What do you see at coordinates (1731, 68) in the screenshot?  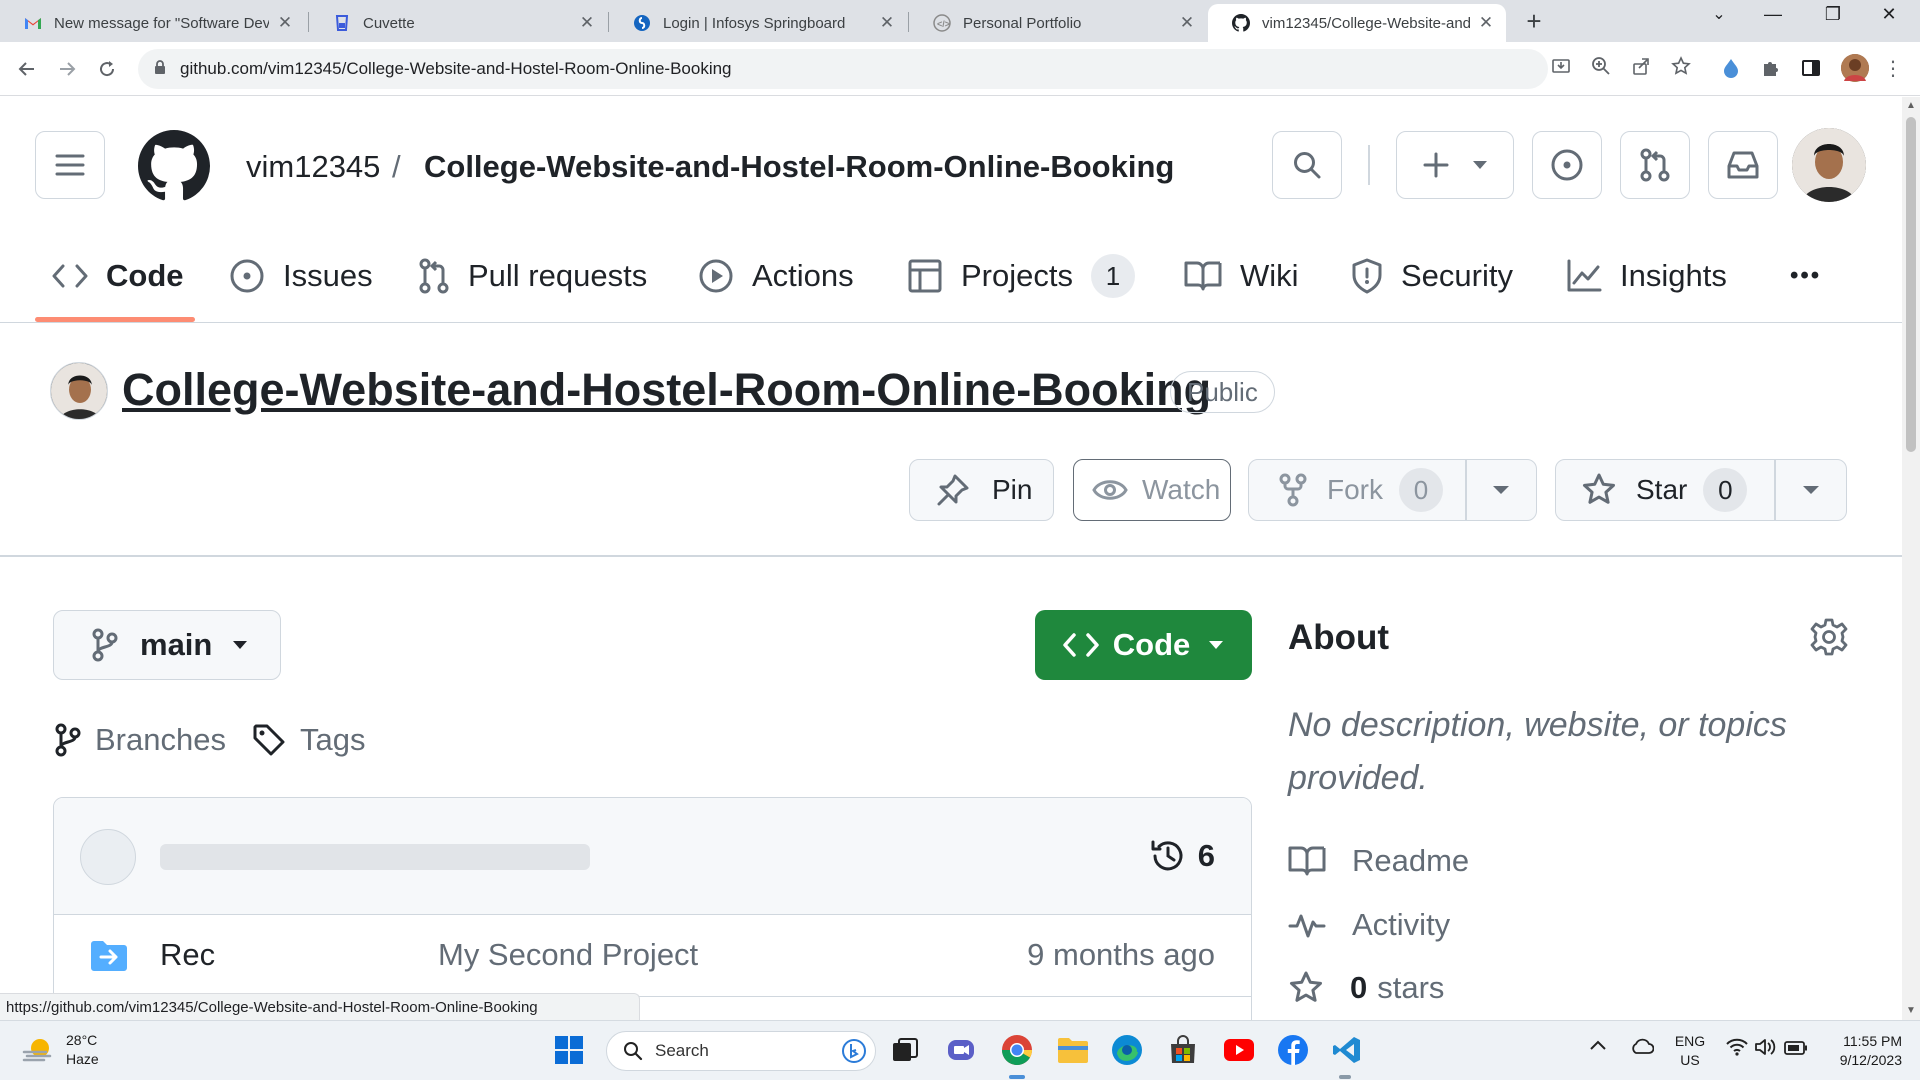 I see `extension-drop-icon` at bounding box center [1731, 68].